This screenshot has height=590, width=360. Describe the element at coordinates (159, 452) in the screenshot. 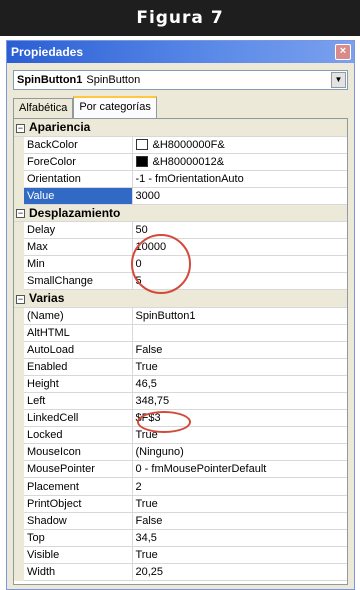

I see `property-value-text: (Ninguno)` at that location.